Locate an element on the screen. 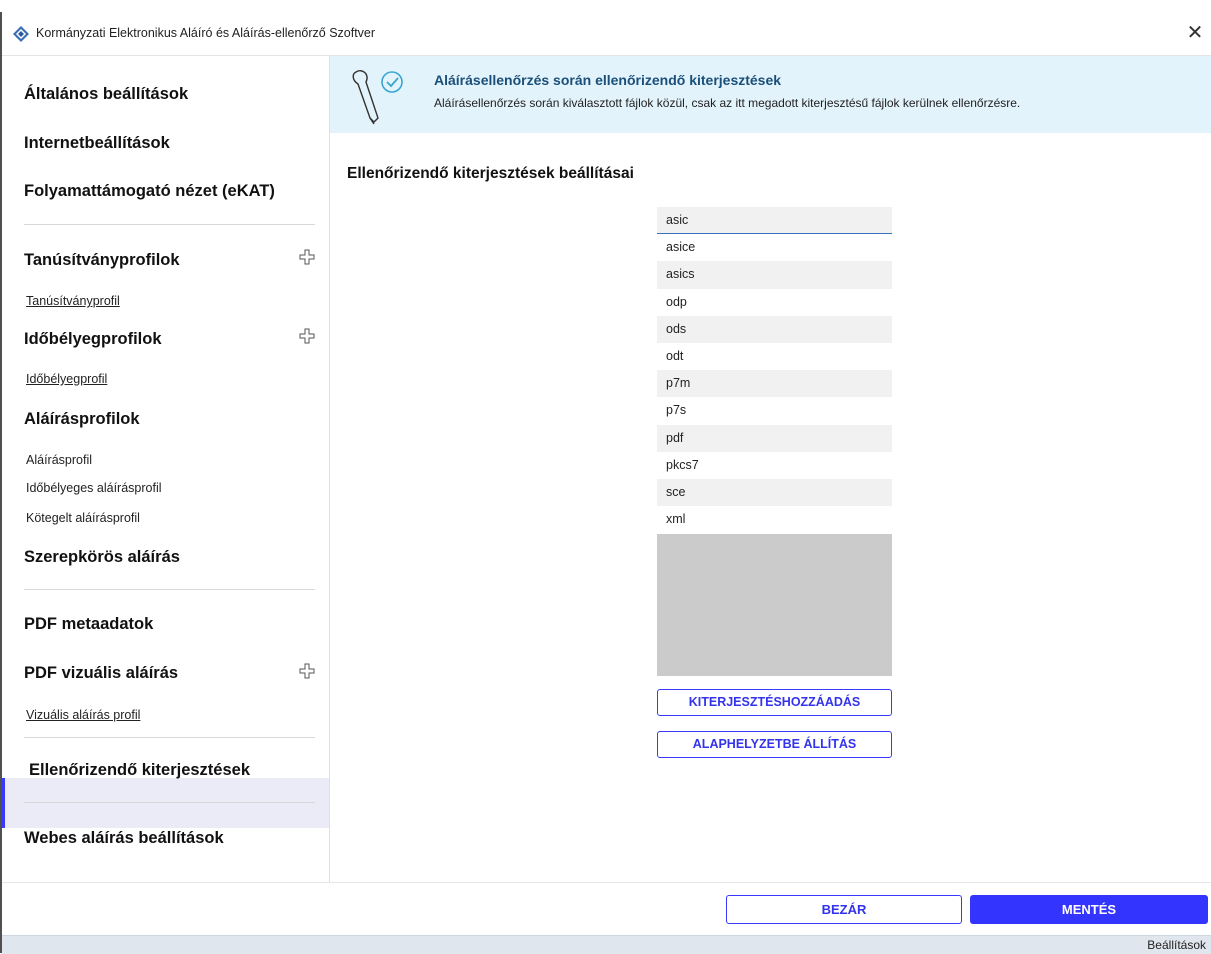 This screenshot has height=954, width=1211. footer-bar: BEZÁR MENTÉS is located at coordinates (606, 909).